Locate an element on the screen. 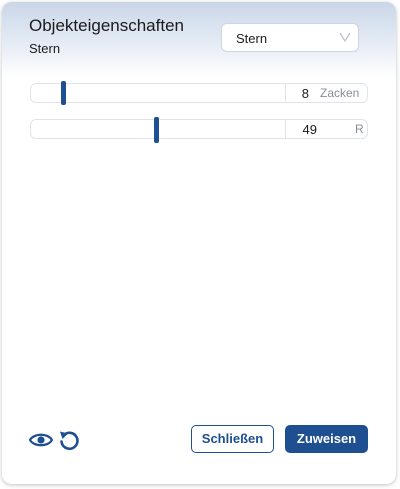 This screenshot has height=489, width=400. shape-type-select: Stern is located at coordinates (290, 37).